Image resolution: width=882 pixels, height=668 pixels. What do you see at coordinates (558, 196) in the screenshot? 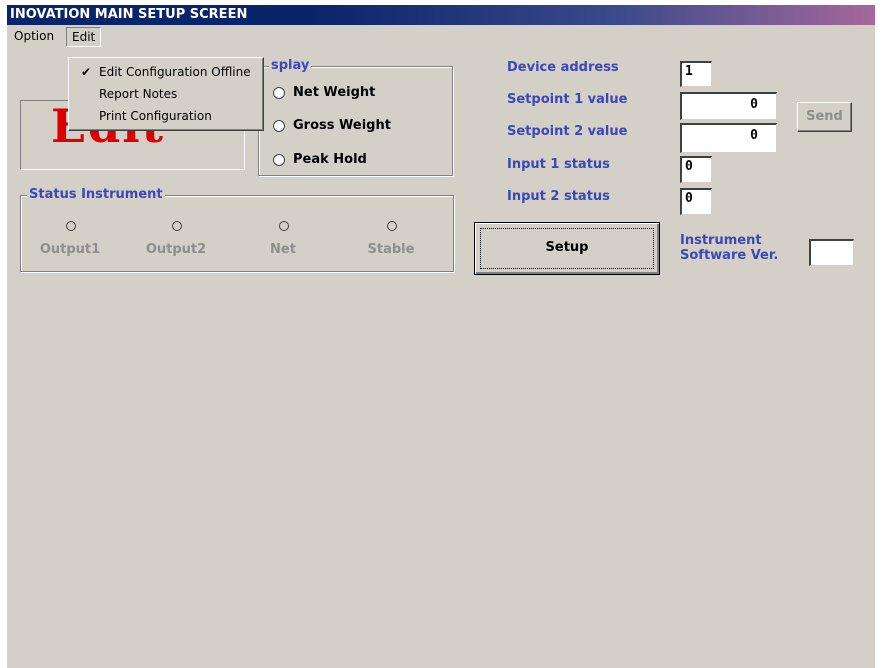
I see `input2-status-label: Input 2 status` at bounding box center [558, 196].